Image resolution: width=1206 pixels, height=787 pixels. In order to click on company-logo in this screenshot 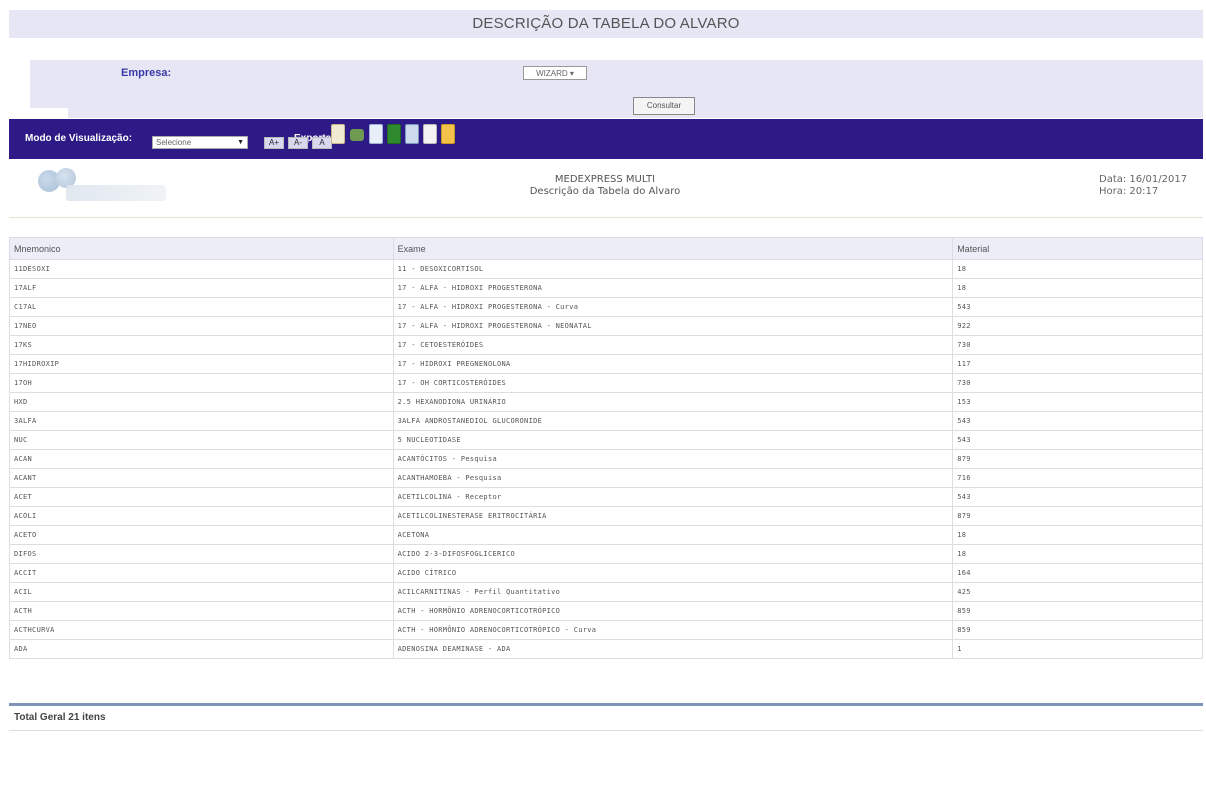, I will do `click(103, 189)`.